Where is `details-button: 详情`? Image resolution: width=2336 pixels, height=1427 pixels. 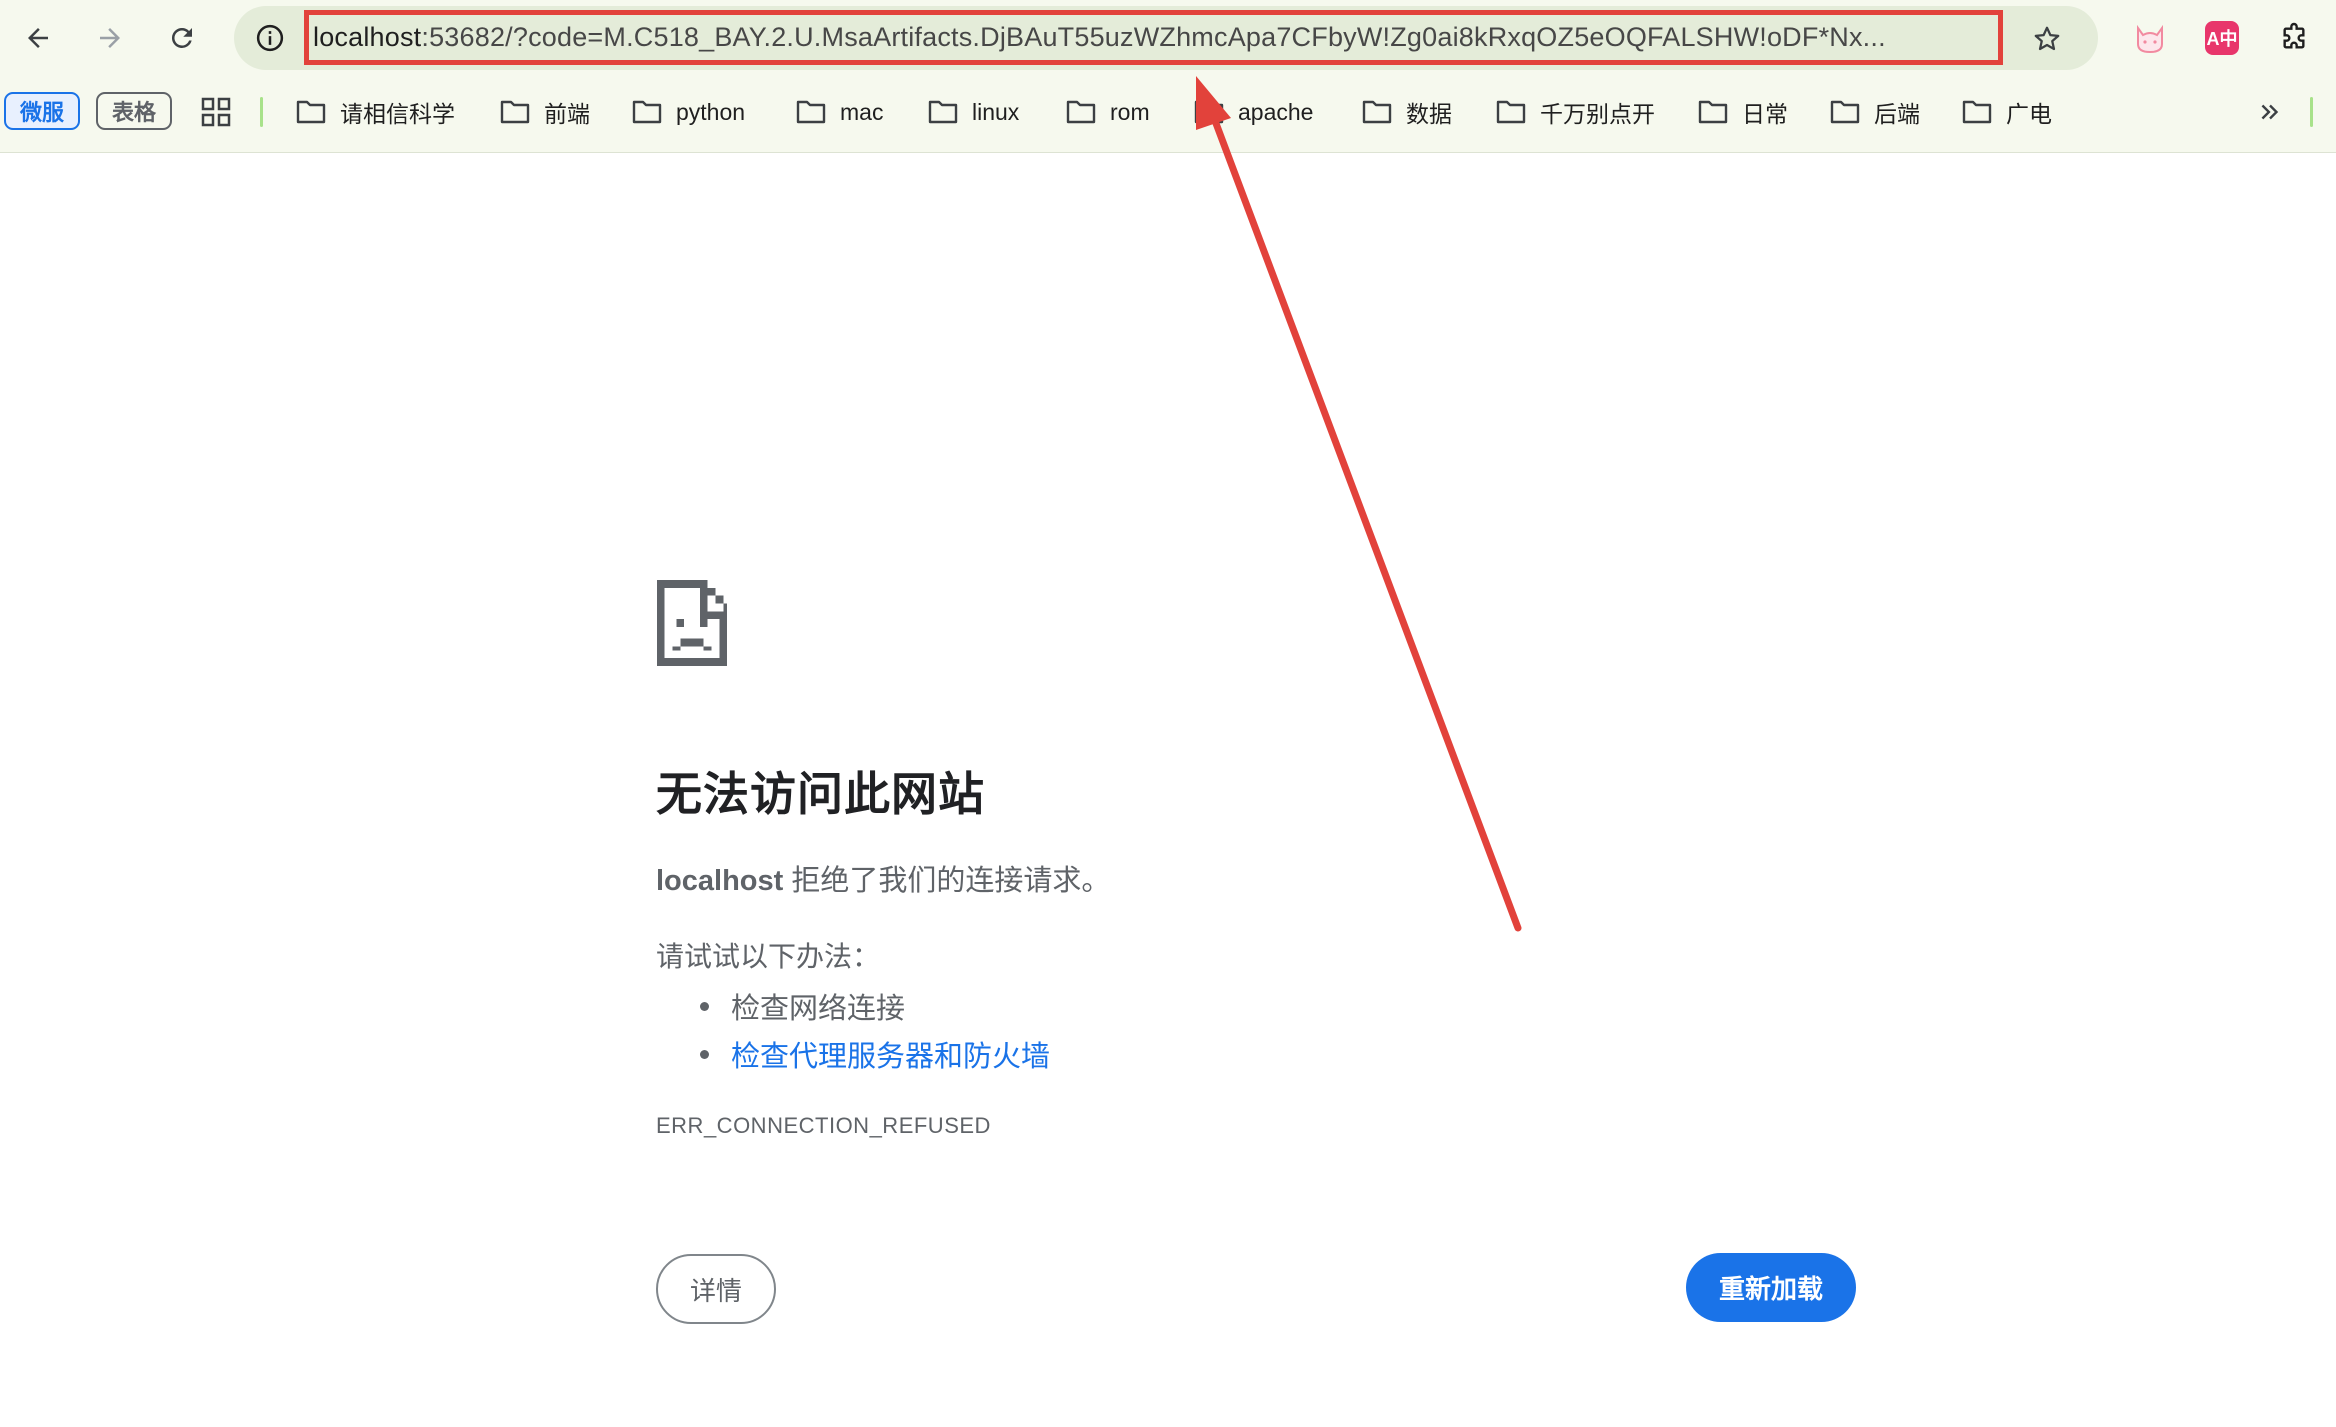 details-button: 详情 is located at coordinates (716, 1289).